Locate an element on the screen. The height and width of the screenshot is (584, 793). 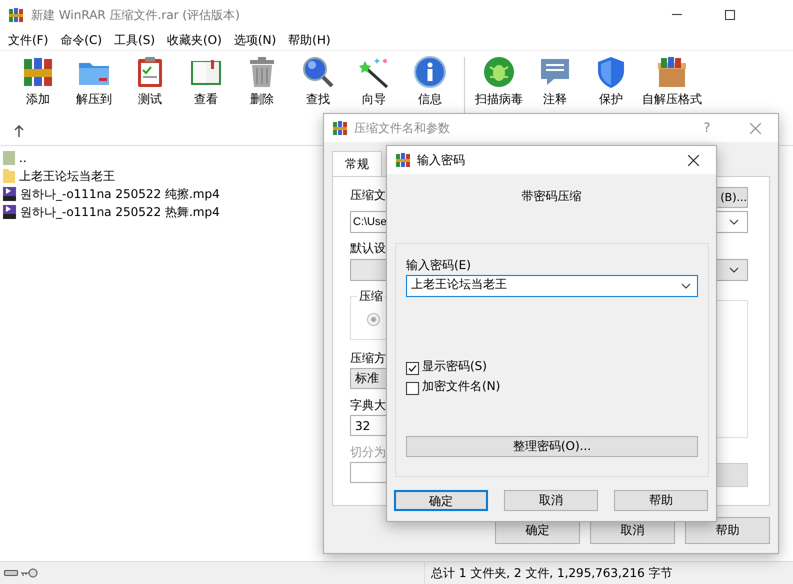
toolbar-button: 信息 is located at coordinates (430, 79).